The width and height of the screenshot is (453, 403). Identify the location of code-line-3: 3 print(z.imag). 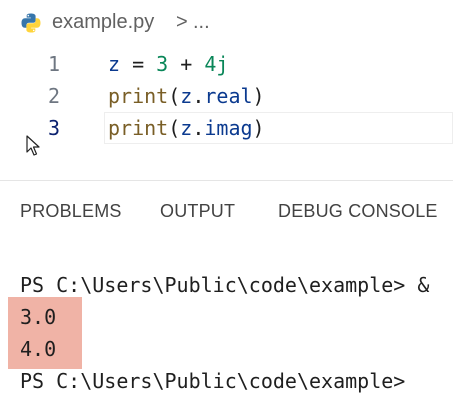
(226, 128).